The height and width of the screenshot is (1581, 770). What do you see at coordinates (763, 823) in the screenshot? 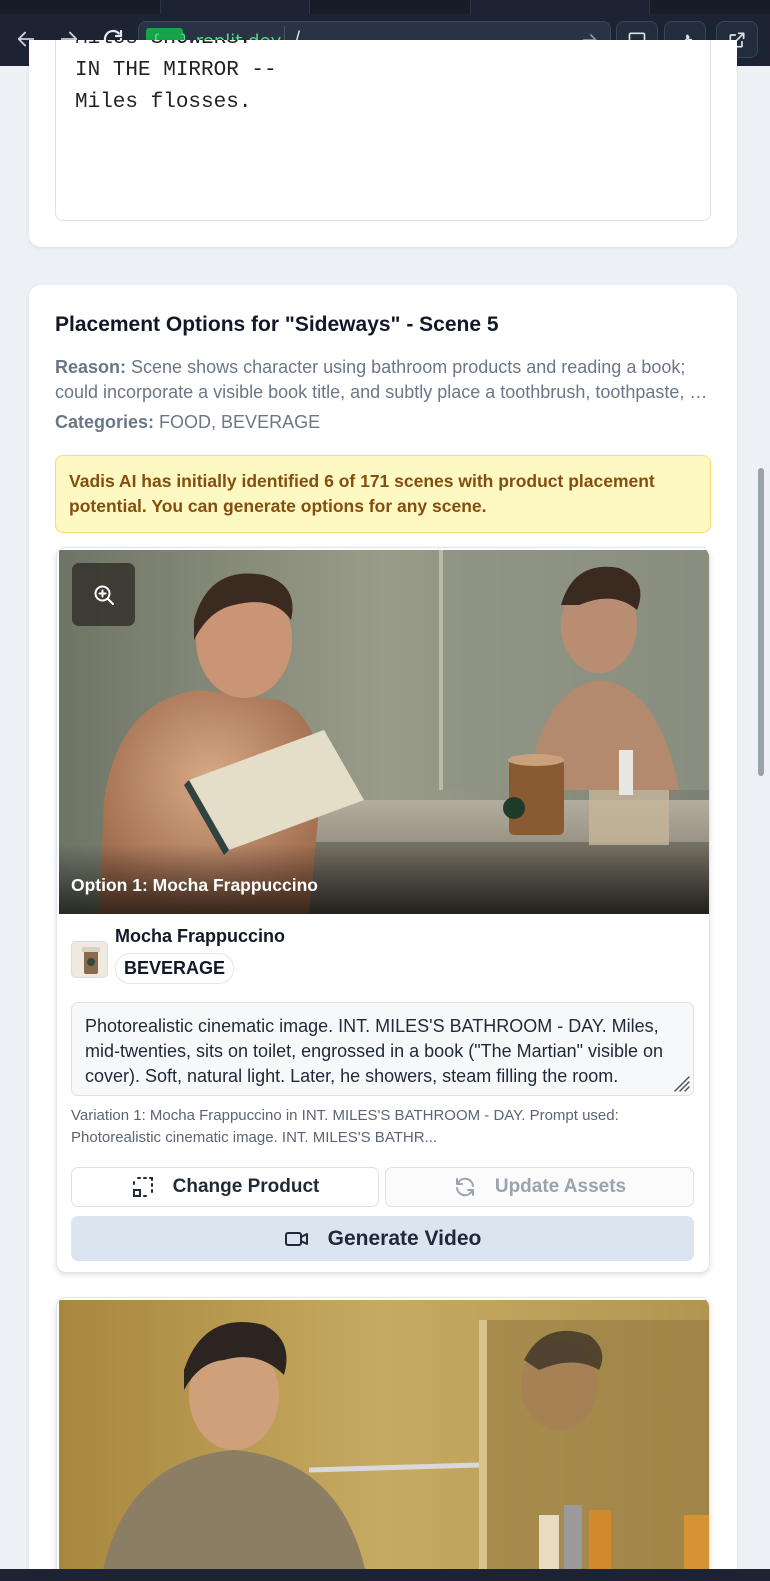
I see `scrollbar-track` at bounding box center [763, 823].